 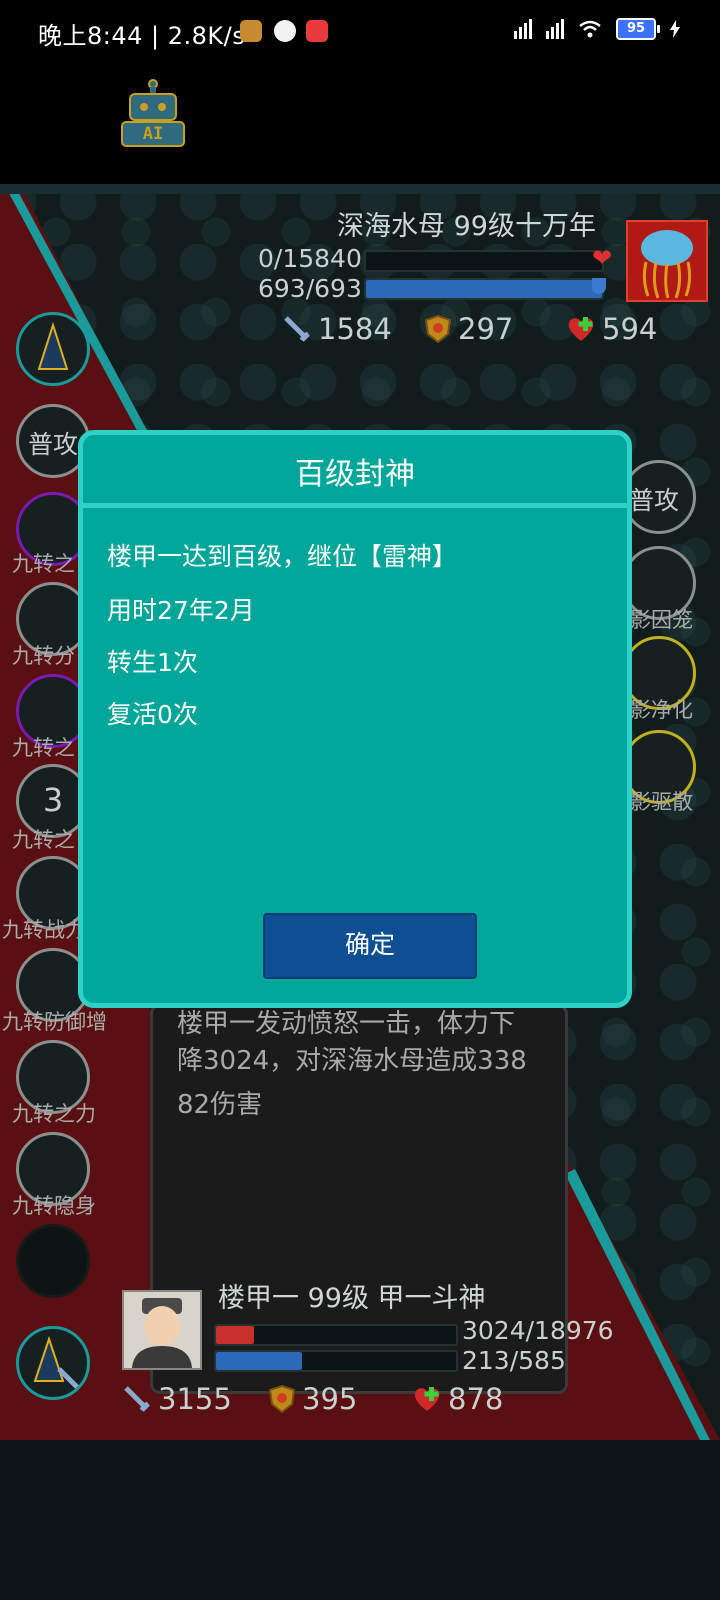 What do you see at coordinates (355, 329) in the screenshot?
I see `enemy-attack-value: 1584` at bounding box center [355, 329].